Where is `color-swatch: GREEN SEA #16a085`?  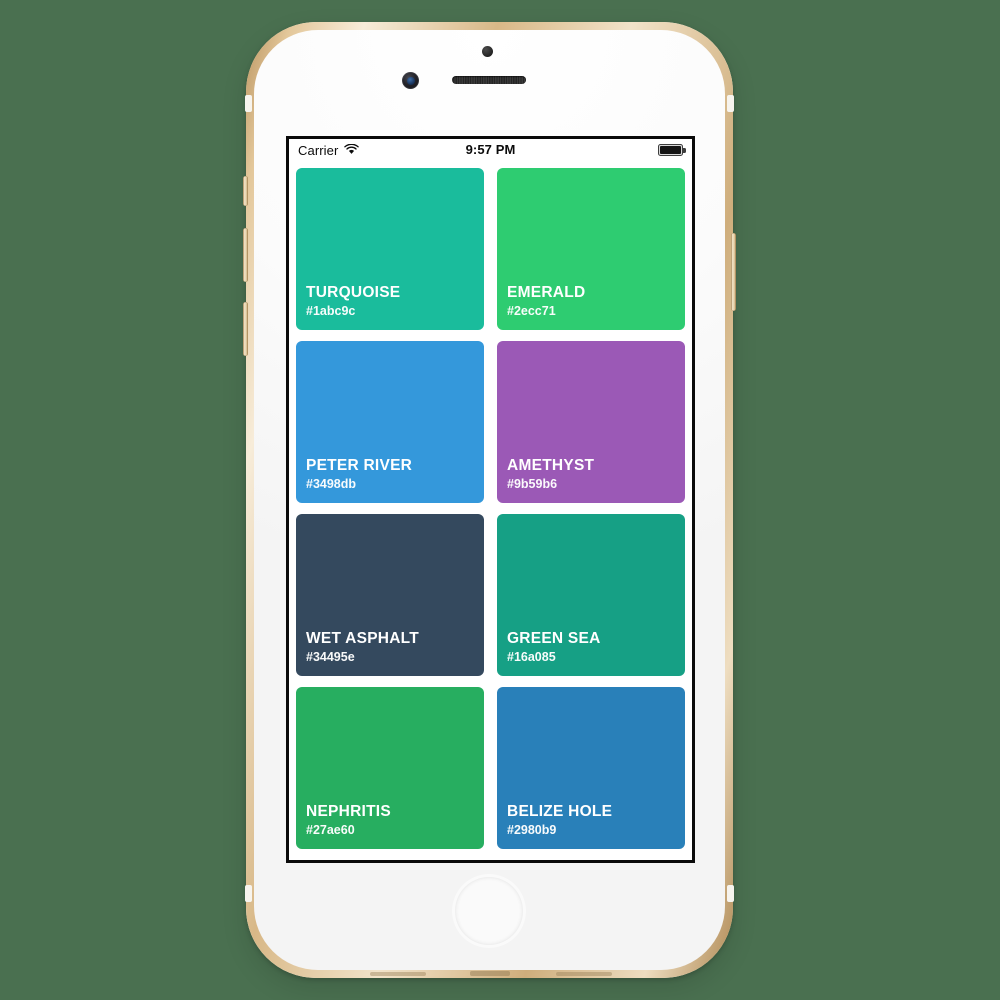 color-swatch: GREEN SEA #16a085 is located at coordinates (591, 595).